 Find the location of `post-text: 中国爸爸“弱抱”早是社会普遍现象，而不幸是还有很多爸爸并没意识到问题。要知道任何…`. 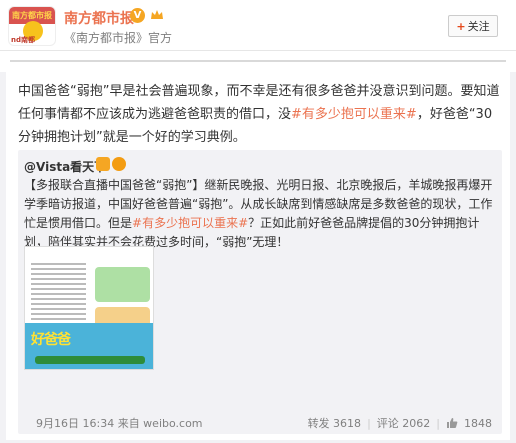

post-text: 中国爸爸“弱抱”早是社会普遍现象，而不幸是还有很多爸爸并没意识到问题。要知道任何… is located at coordinates (260, 114).